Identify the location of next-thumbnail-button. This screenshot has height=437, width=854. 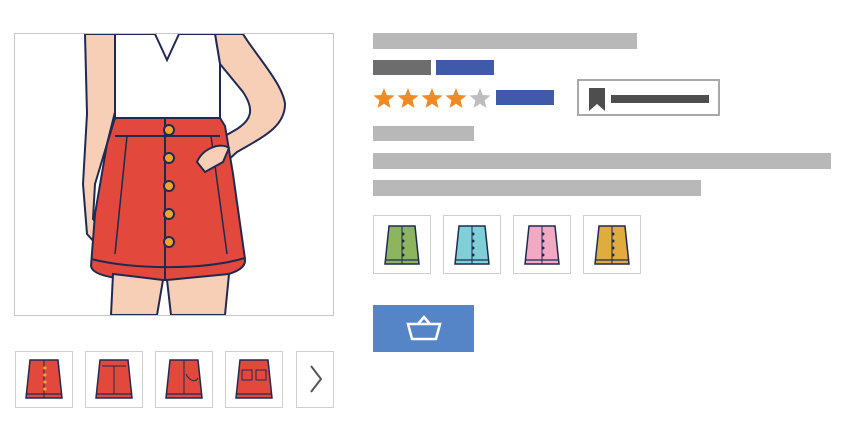
(315, 379).